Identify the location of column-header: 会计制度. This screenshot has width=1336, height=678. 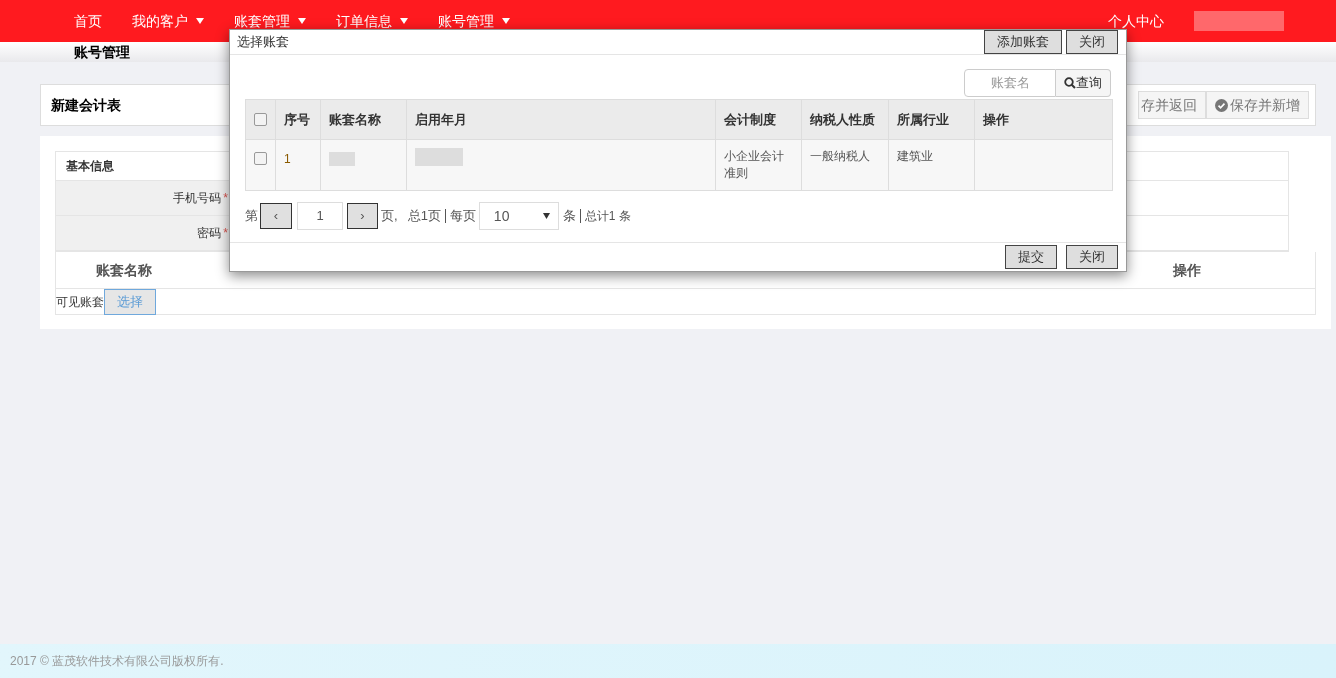
(750, 119).